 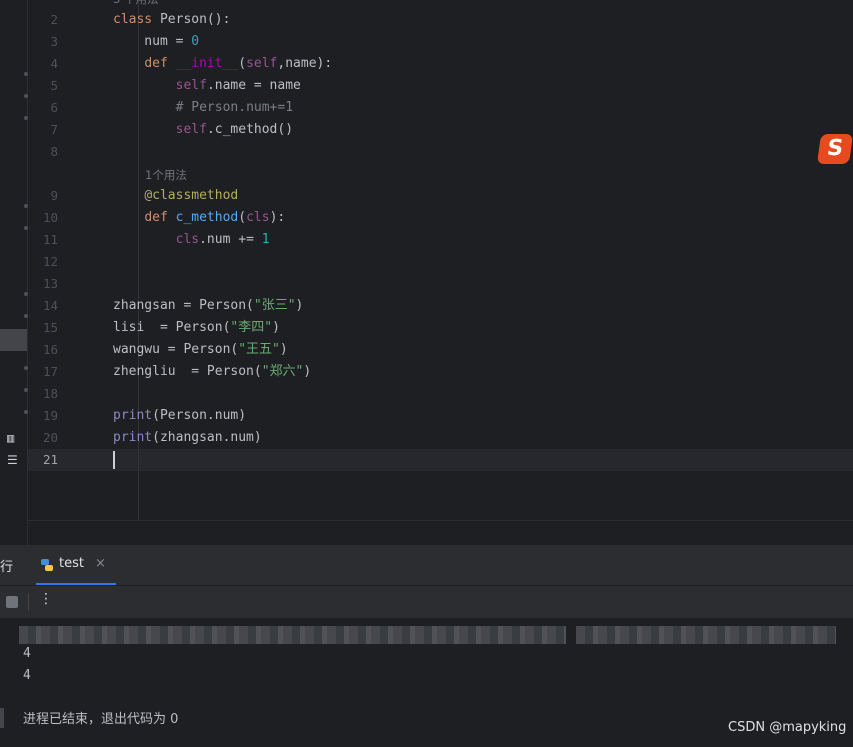 I want to click on code-text: def c_method(cls):, so click(x=215, y=217).